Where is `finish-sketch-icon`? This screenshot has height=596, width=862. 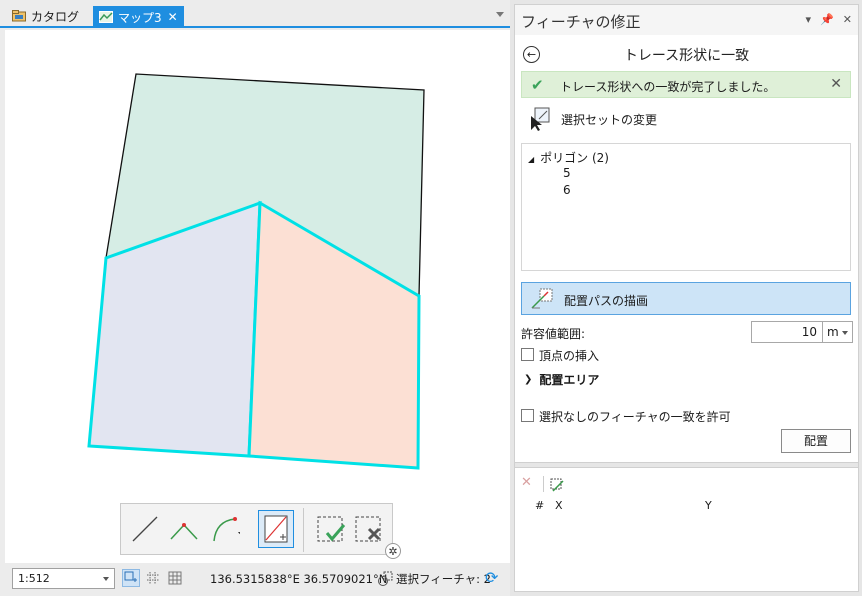
finish-sketch-icon is located at coordinates (331, 529).